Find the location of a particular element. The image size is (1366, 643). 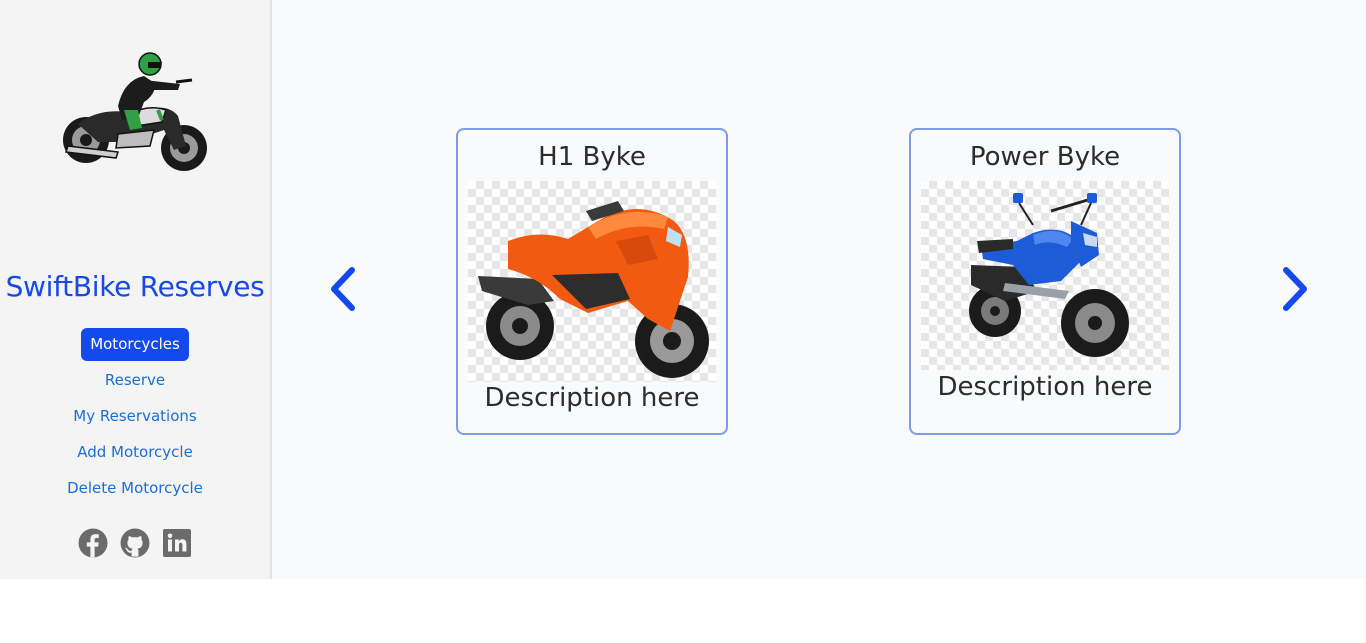

facebook-icon is located at coordinates (93, 543).